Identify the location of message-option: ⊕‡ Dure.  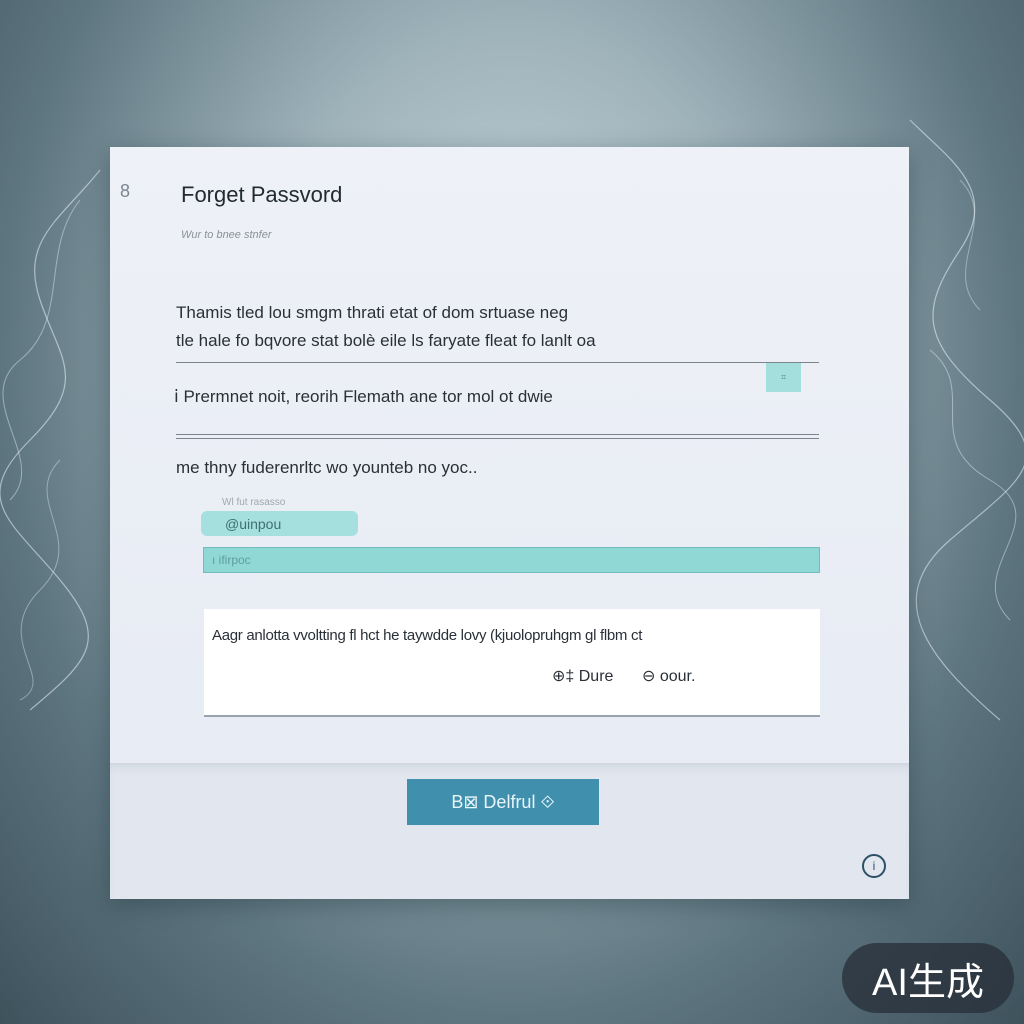
(582, 676).